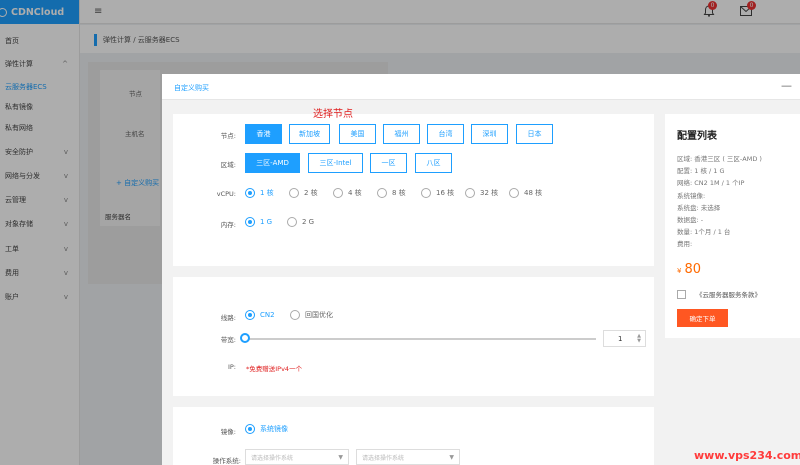 Image resolution: width=800 pixels, height=465 pixels. What do you see at coordinates (266, 222) in the screenshot?
I see `memory-option-label: 1 G` at bounding box center [266, 222].